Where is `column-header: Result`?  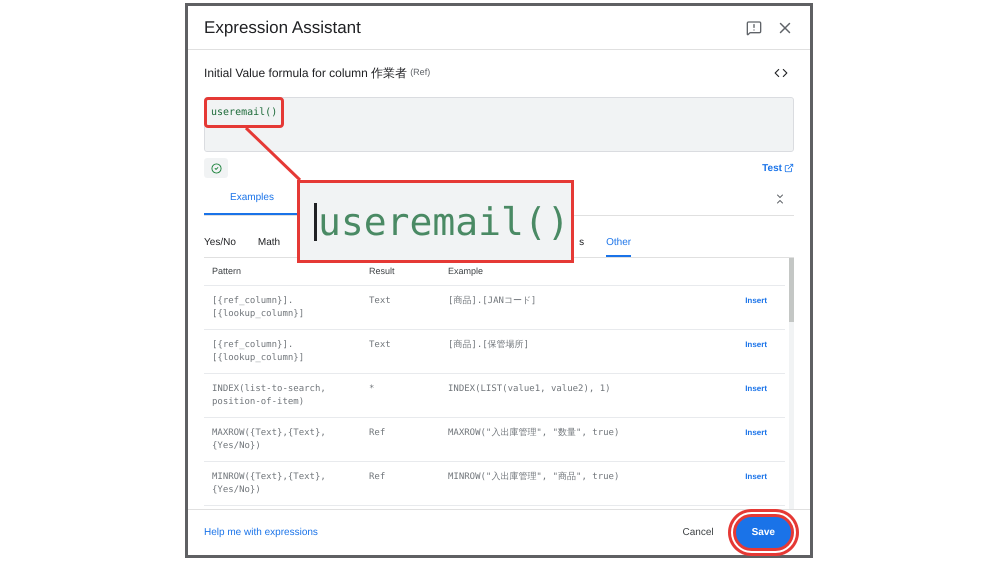
column-header: Result is located at coordinates (382, 271).